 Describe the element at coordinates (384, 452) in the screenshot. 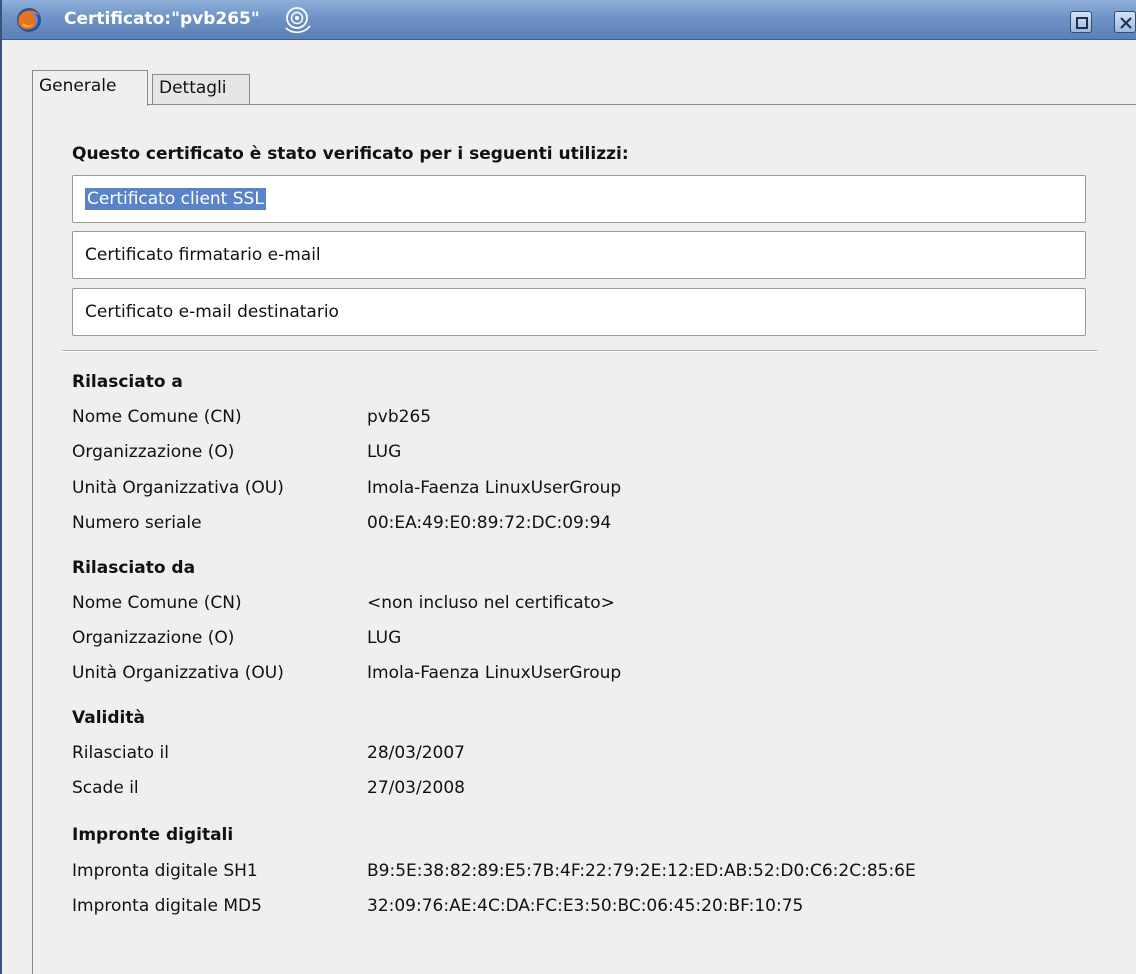

I see `value-issued-to-o: LUG` at that location.